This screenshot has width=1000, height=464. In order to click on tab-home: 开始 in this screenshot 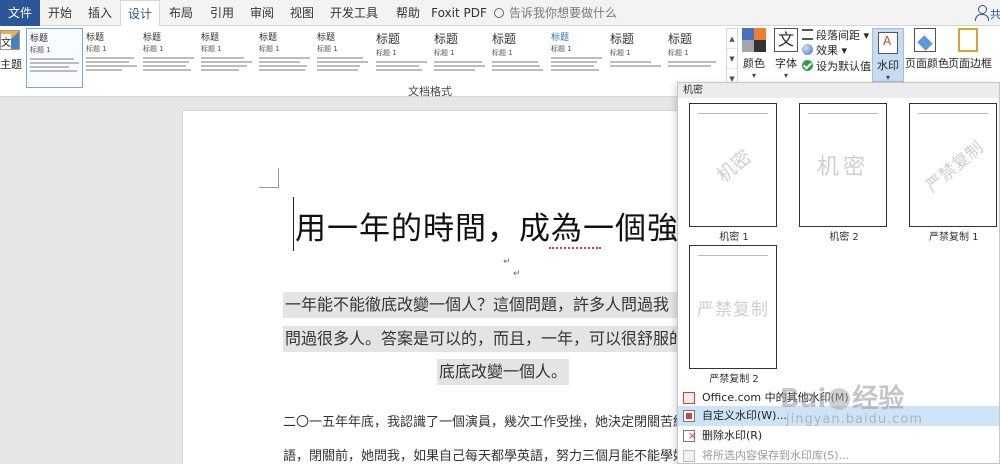, I will do `click(60, 13)`.